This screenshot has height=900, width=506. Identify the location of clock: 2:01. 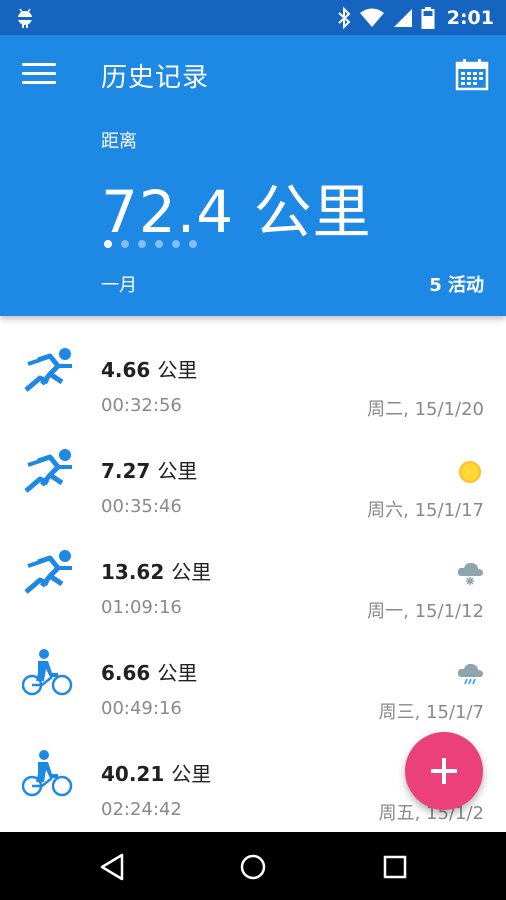
(470, 18).